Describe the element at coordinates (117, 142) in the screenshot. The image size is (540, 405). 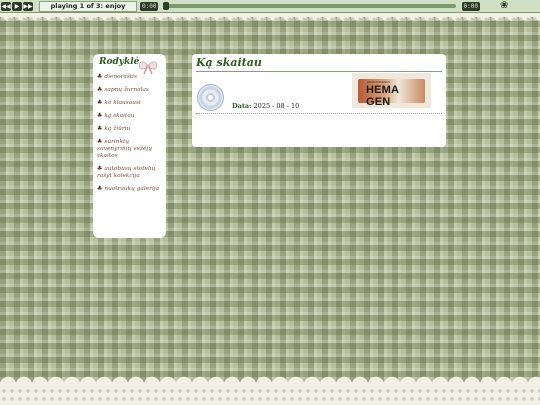
I see `sidebar-item-label: surinktų` at that location.